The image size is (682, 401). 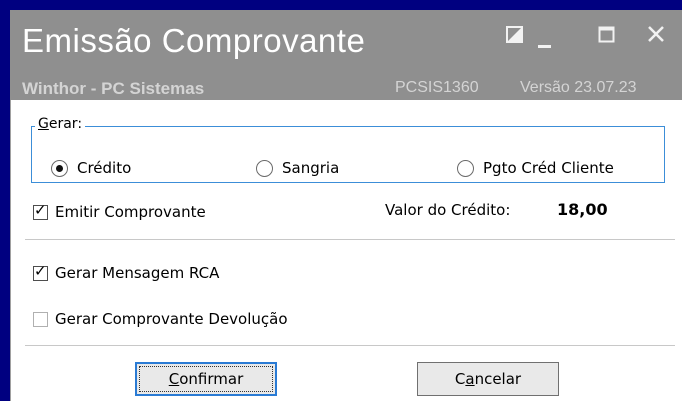 I want to click on valor-credito-label: Valor do Crédito:, so click(x=448, y=210).